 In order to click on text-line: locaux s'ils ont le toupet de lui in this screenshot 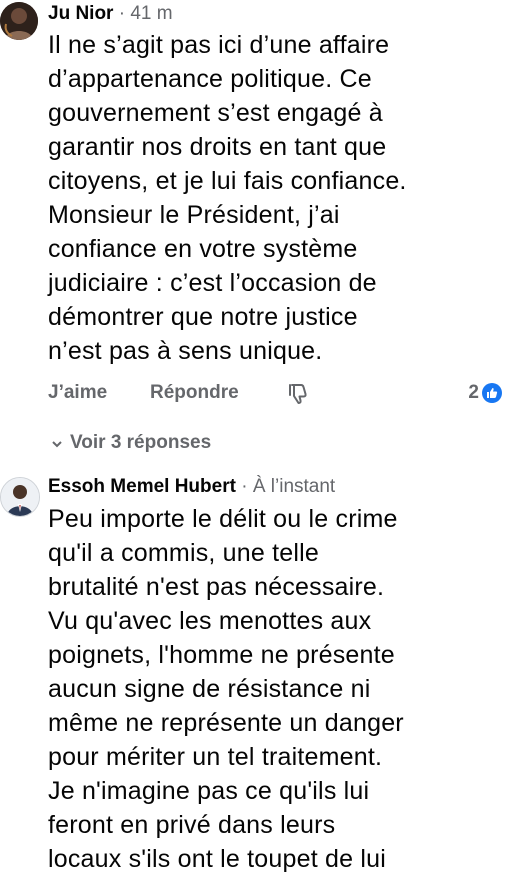, I will do `click(217, 859)`.